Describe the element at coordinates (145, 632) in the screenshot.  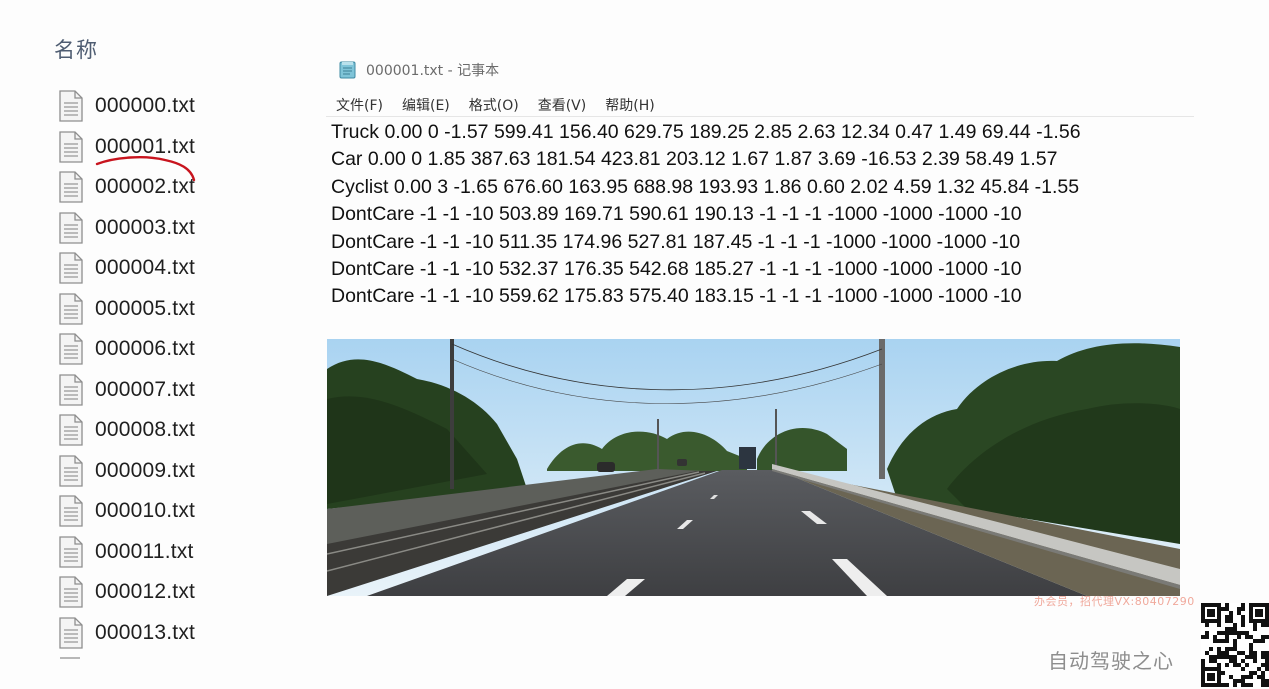
I see `file-name: 000013.txt` at that location.